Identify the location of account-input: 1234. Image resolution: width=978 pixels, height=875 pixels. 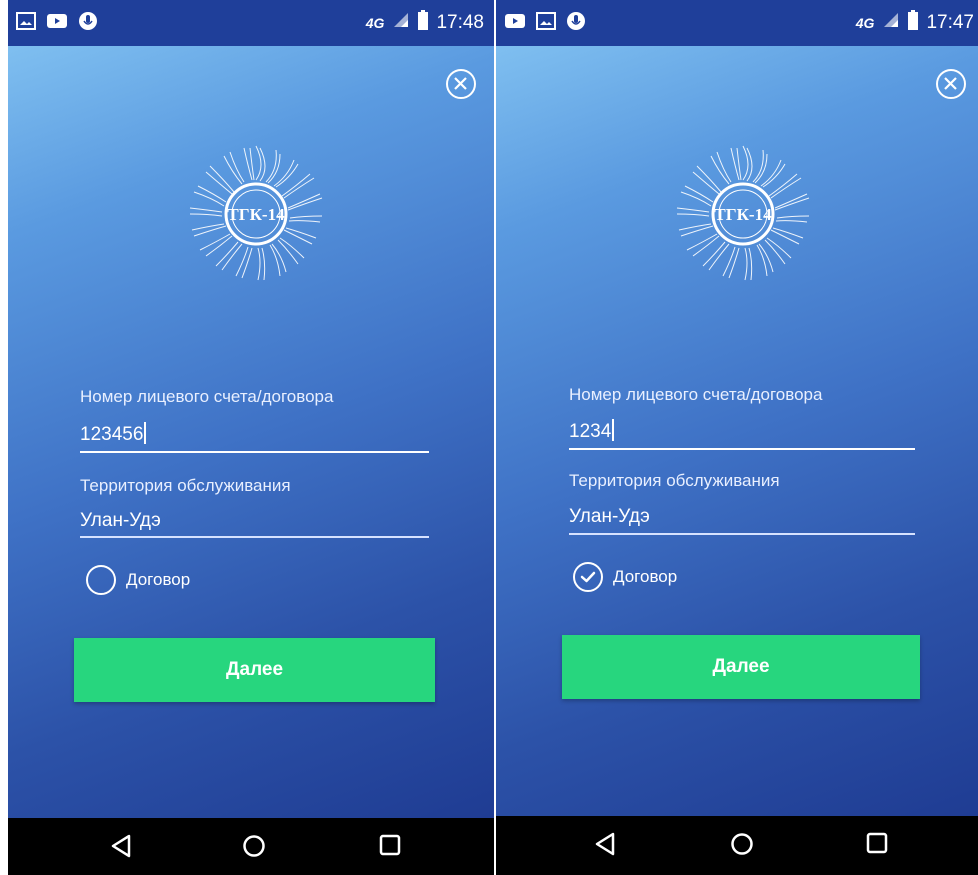
(591, 431).